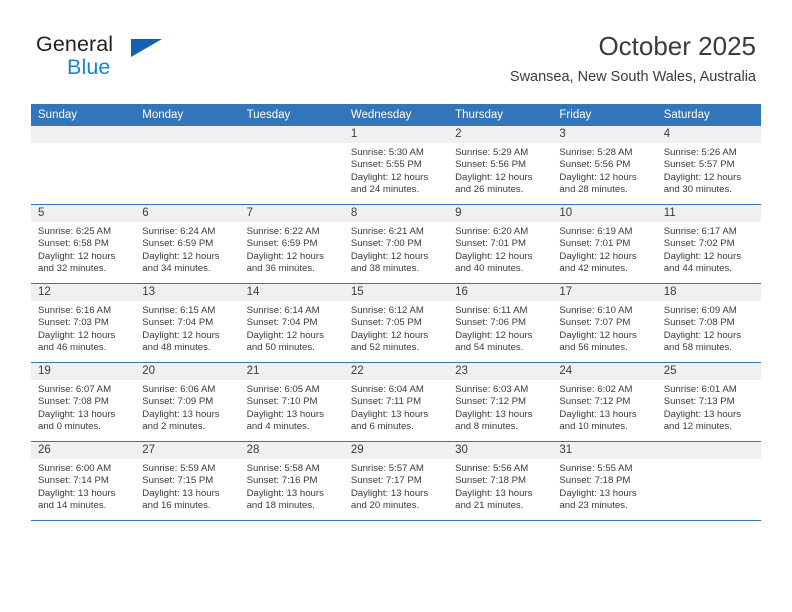 The height and width of the screenshot is (612, 792). I want to click on sunset-text: Sunset: 7:14 PM, so click(73, 481).